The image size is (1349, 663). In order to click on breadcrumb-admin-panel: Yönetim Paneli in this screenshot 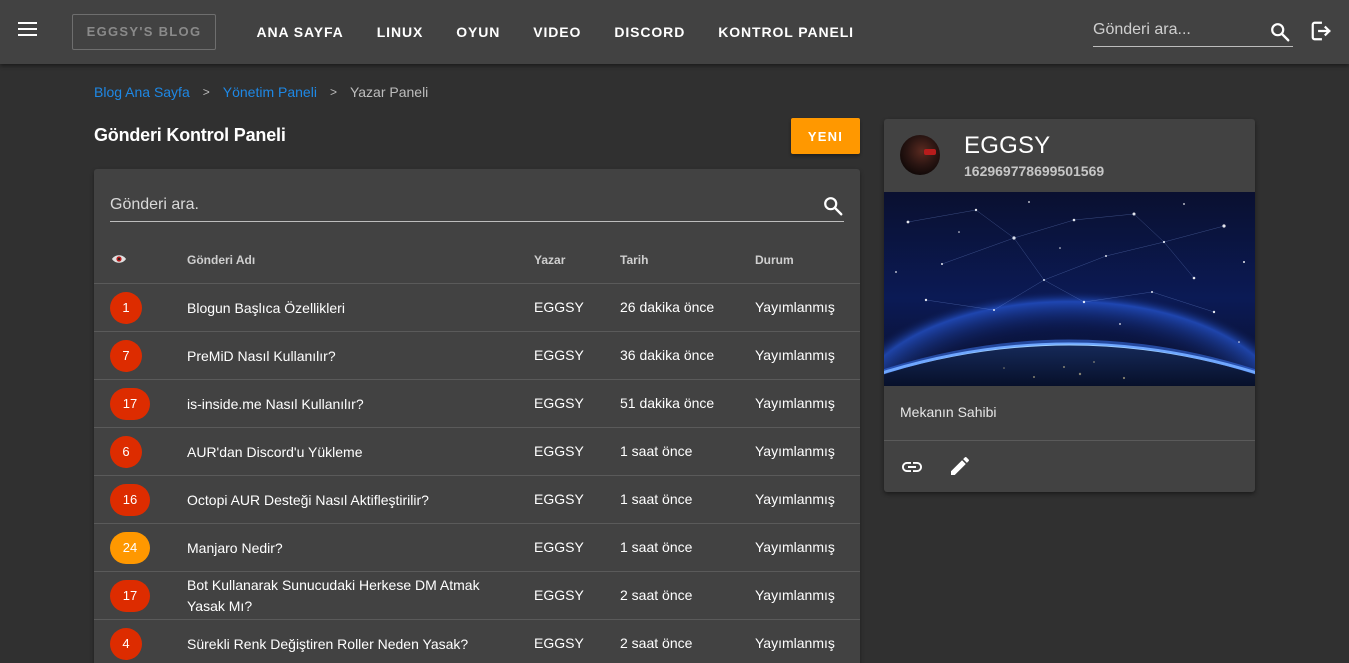, I will do `click(270, 92)`.